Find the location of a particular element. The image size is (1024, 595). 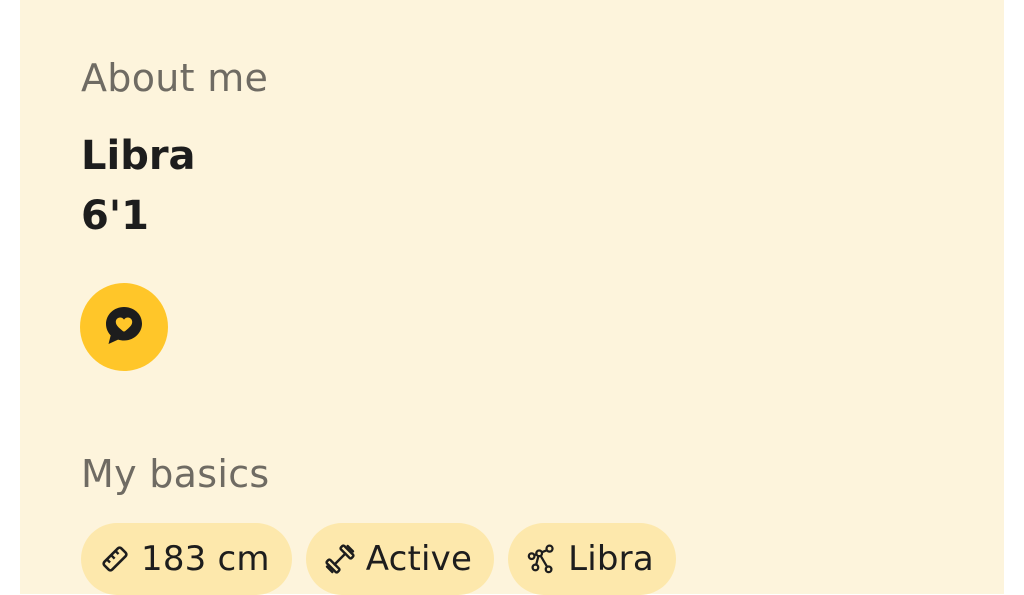

ruler-icon is located at coordinates (115, 559).